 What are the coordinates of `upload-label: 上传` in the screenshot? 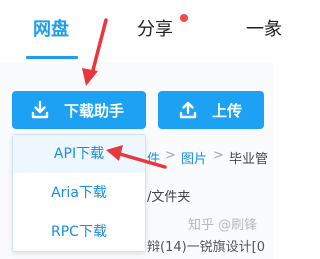 It's located at (227, 110).